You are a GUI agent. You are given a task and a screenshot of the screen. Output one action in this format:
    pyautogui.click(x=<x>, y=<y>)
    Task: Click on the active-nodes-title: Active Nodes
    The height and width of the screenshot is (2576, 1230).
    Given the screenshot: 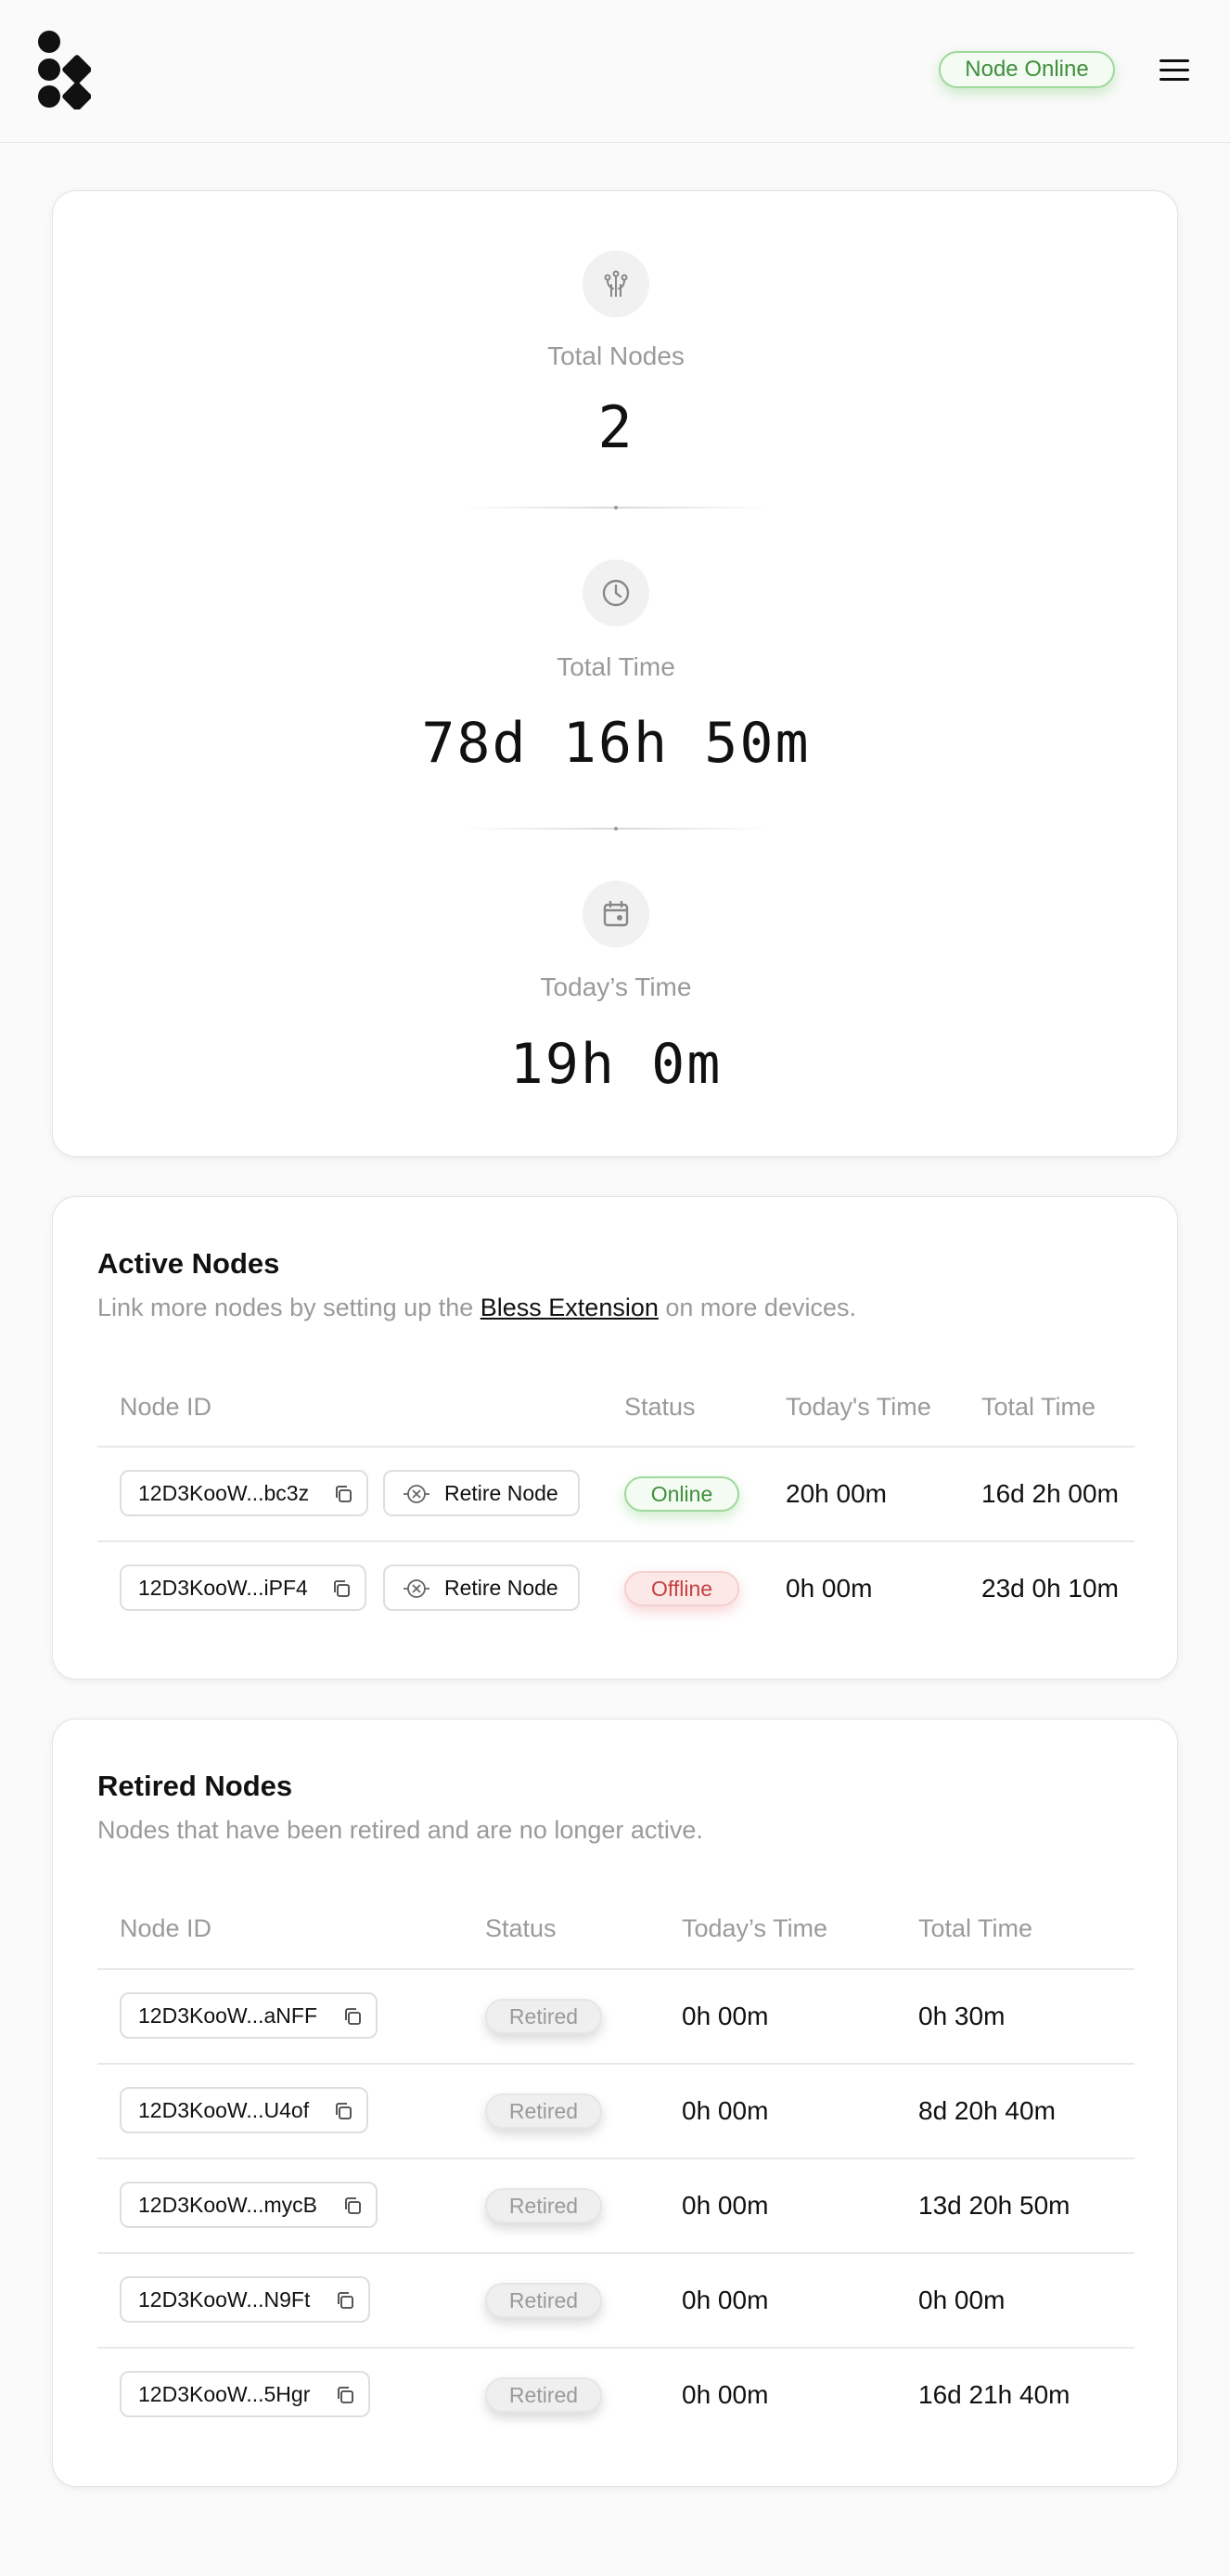 What is the action you would take?
    pyautogui.click(x=188, y=1264)
    